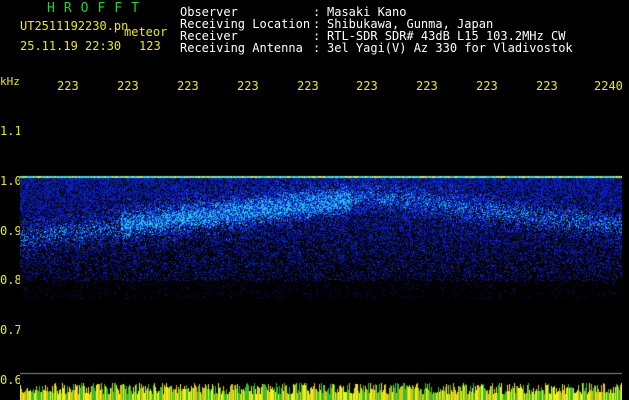  I want to click on y-tick-label: 0.9, so click(11, 231).